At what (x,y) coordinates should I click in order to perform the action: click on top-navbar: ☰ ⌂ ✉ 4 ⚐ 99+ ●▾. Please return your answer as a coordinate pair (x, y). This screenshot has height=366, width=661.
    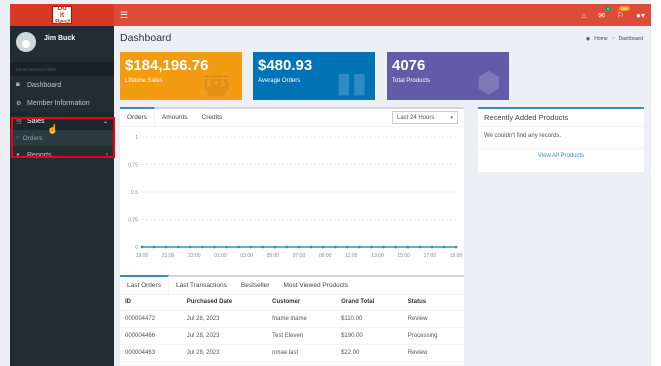
    Looking at the image, I should click on (382, 15).